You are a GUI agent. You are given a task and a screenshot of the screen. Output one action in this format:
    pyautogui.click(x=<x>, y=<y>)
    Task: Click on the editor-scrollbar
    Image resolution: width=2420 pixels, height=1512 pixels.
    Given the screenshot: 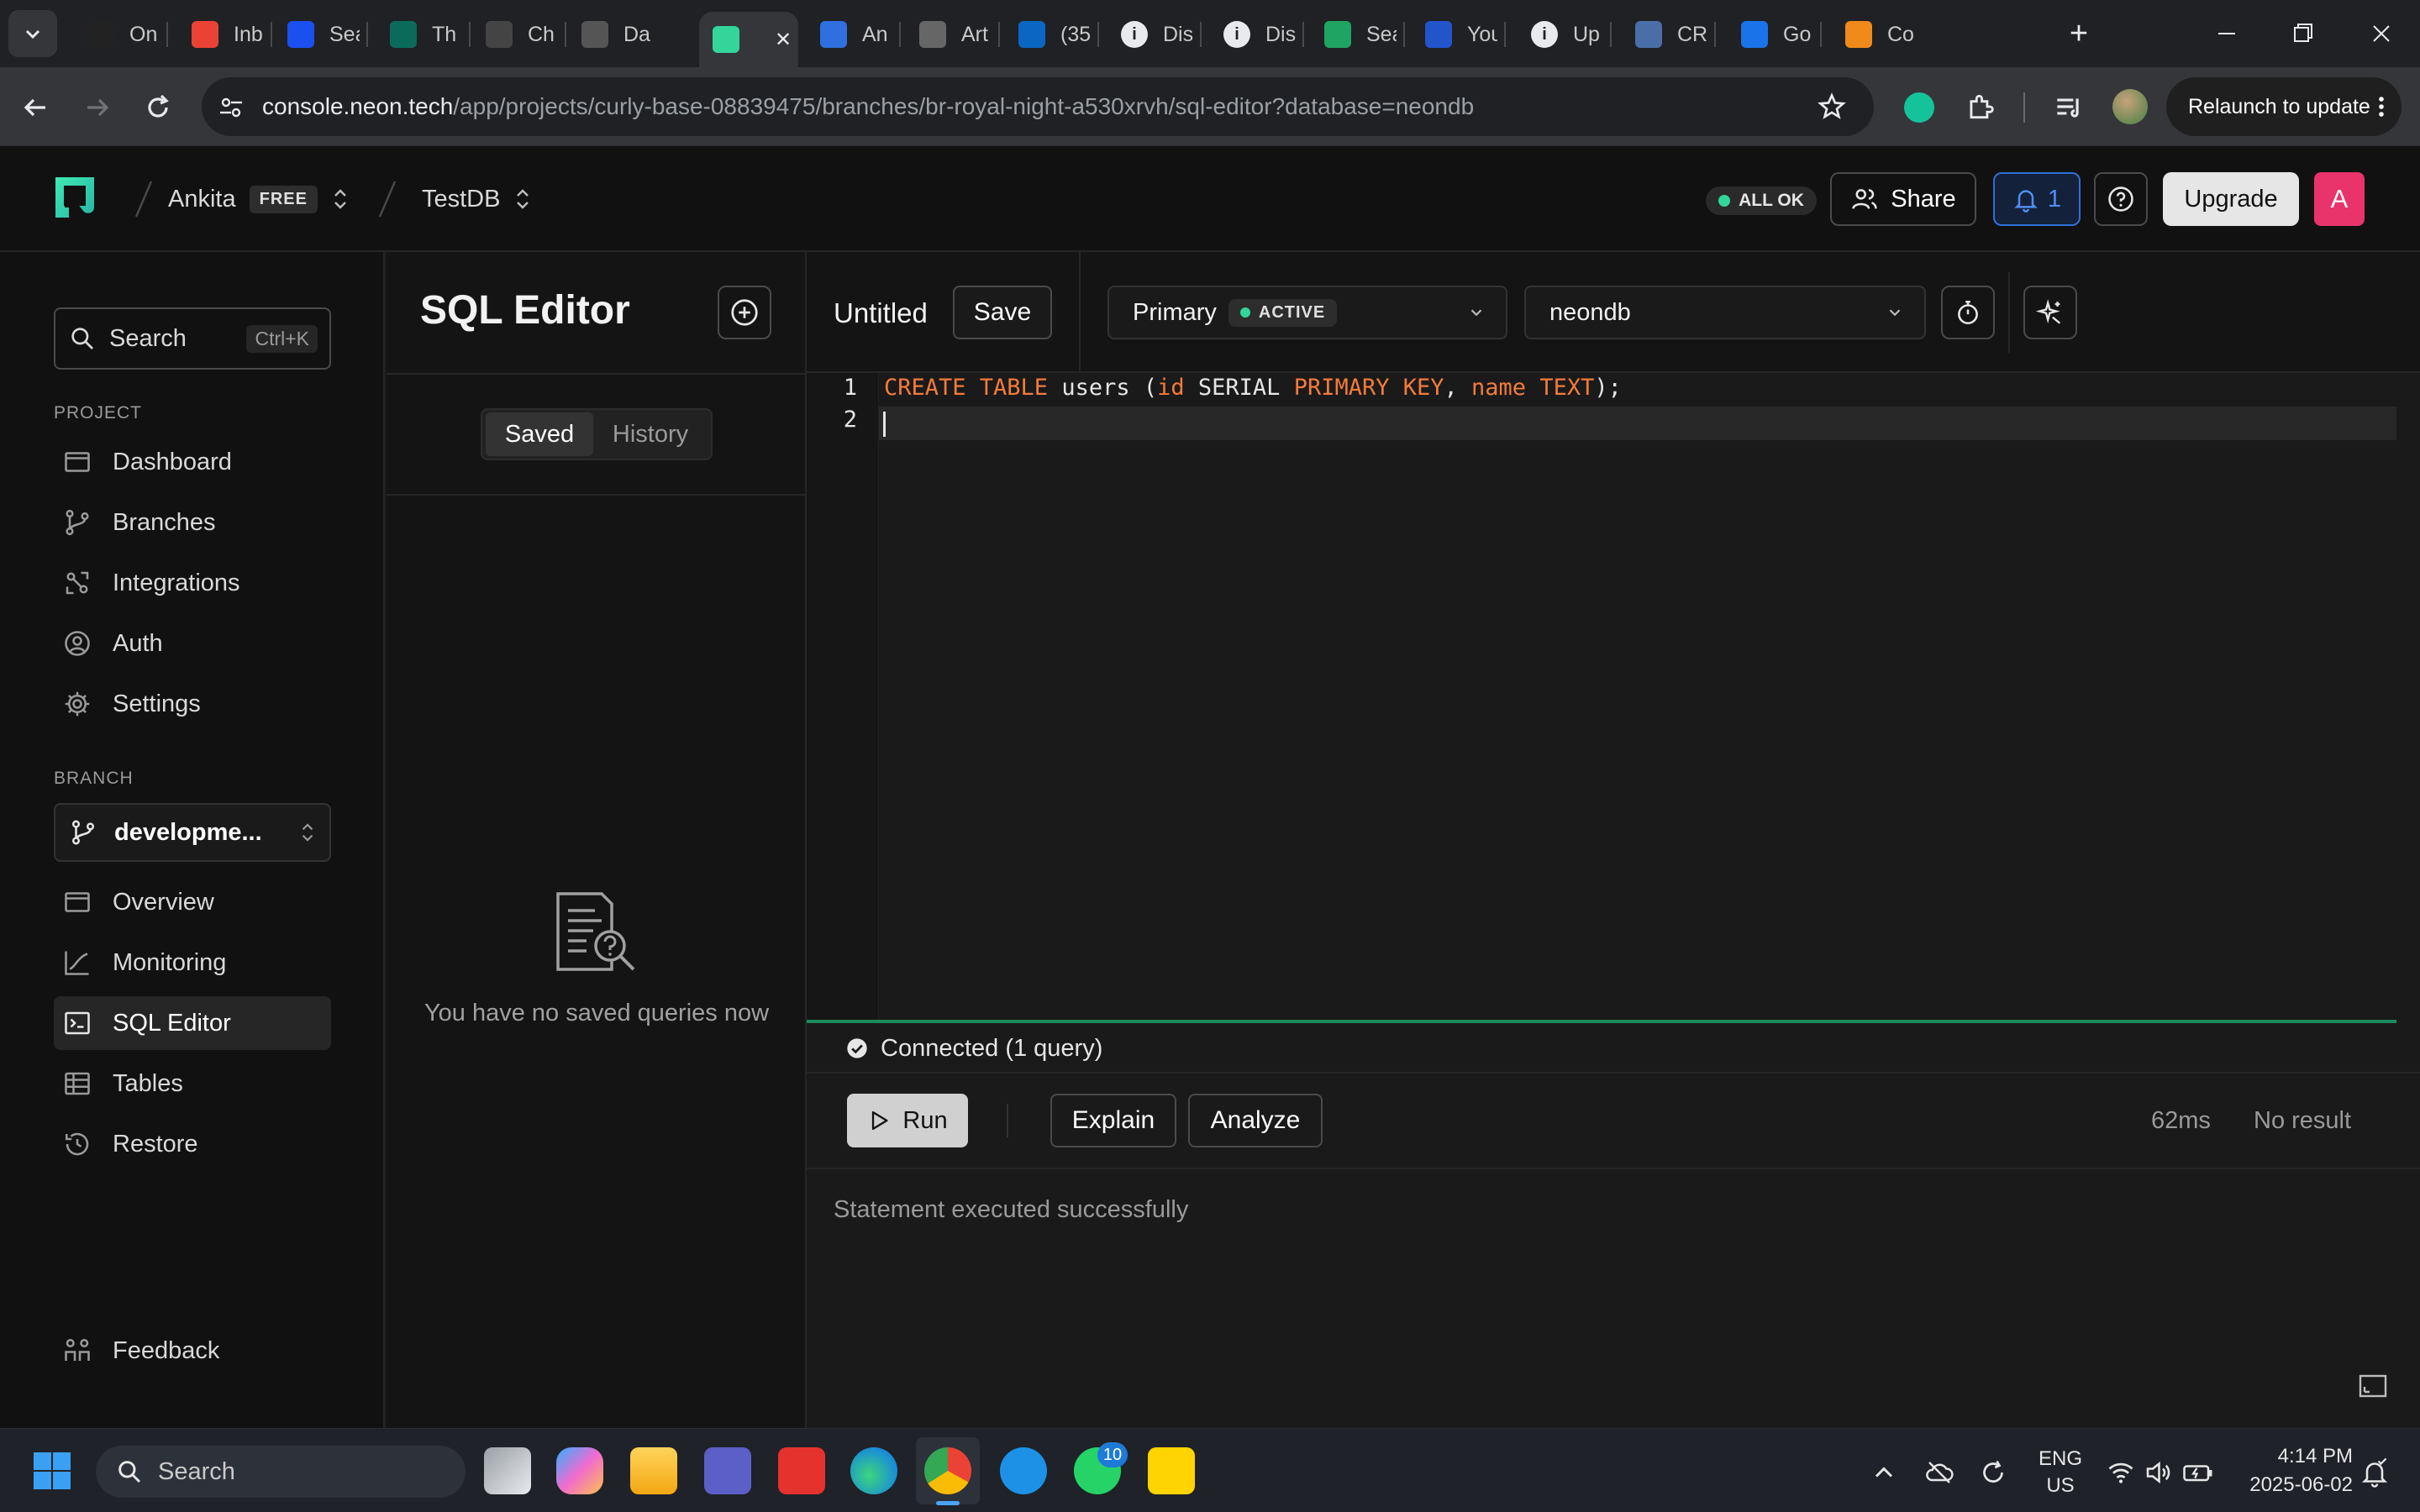 What is the action you would take?
    pyautogui.click(x=2408, y=696)
    